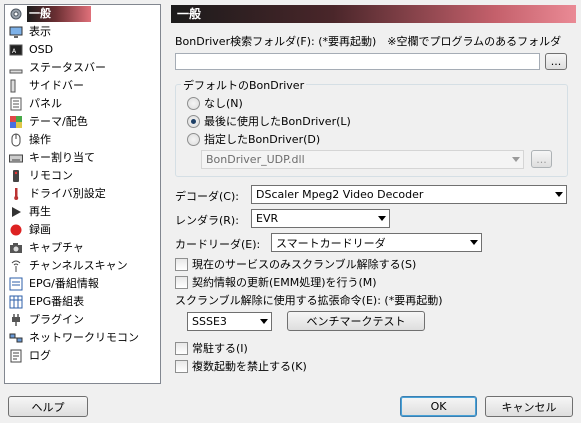 The width and height of the screenshot is (581, 423). What do you see at coordinates (220, 348) in the screenshot?
I see `resident-label: 常駐する(I)` at bounding box center [220, 348].